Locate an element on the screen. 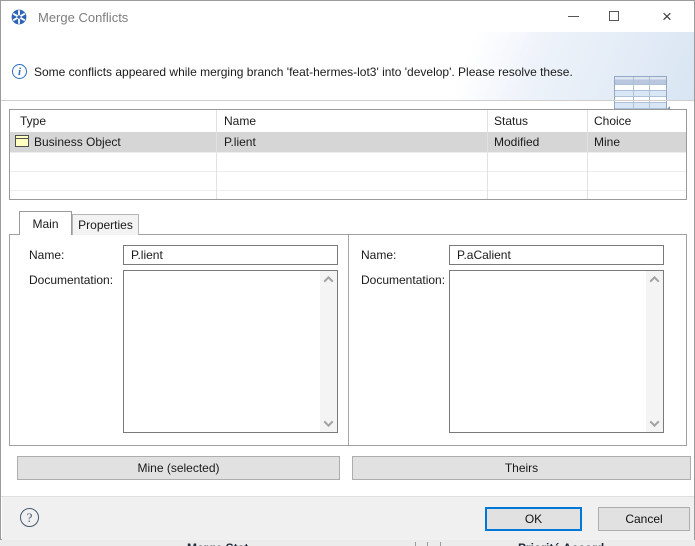 The image size is (695, 546). mine-doc-scrollbar is located at coordinates (328, 351).